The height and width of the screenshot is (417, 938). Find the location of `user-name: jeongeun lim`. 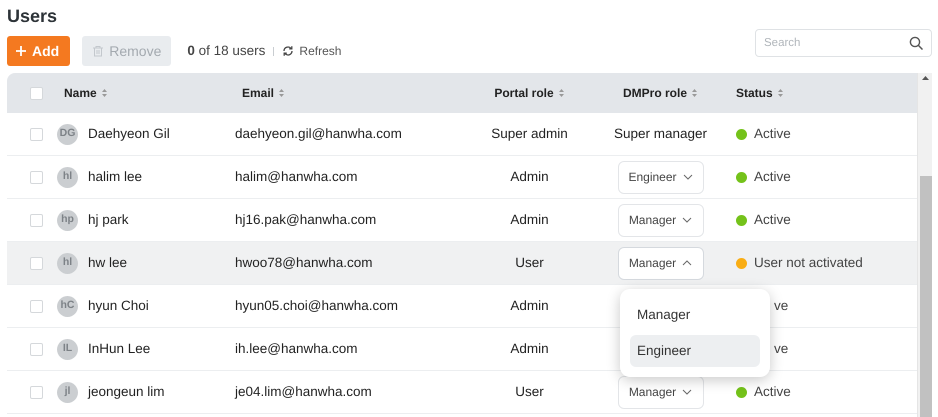

user-name: jeongeun lim is located at coordinates (126, 391).